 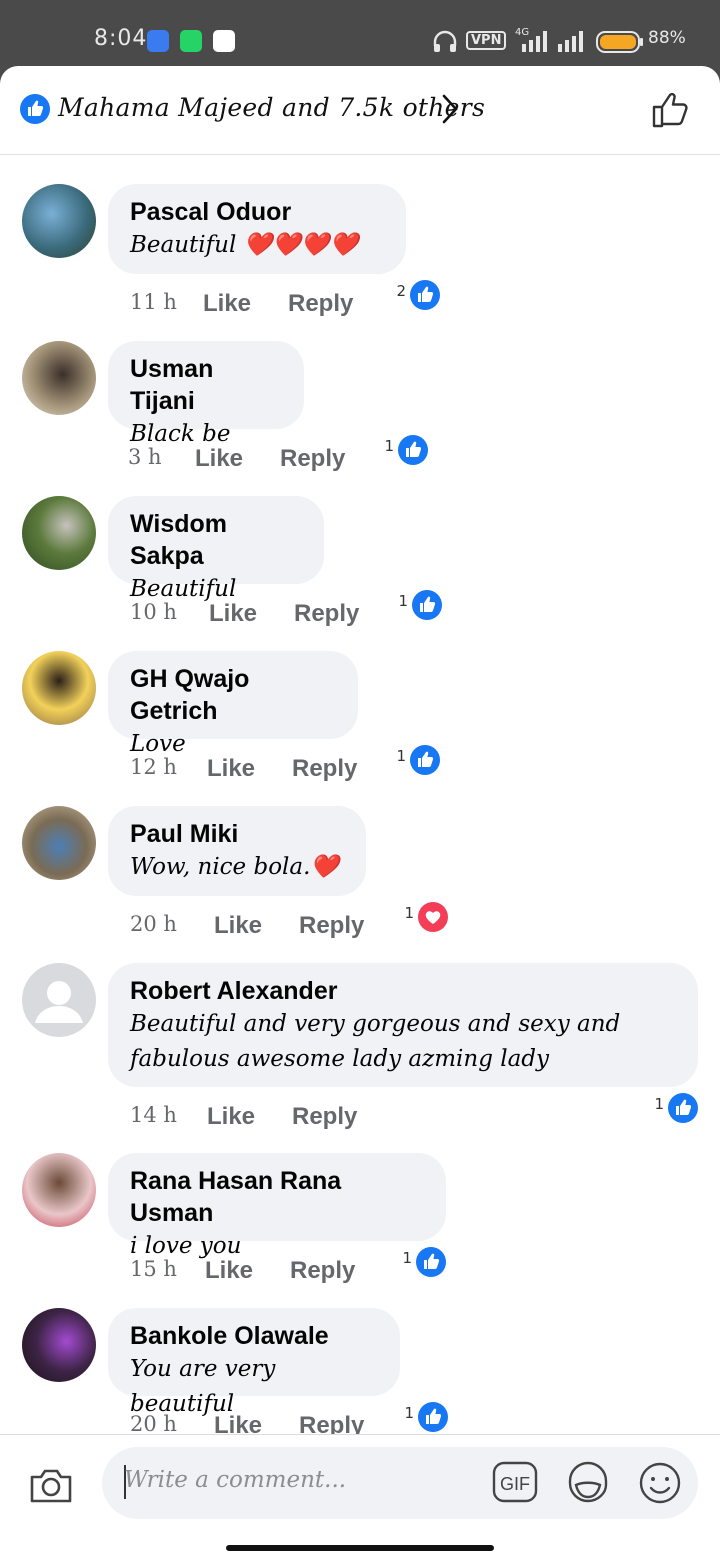 What do you see at coordinates (244, 245) in the screenshot?
I see `comment-text: Beautiful ❤️❤️❤️❤️` at bounding box center [244, 245].